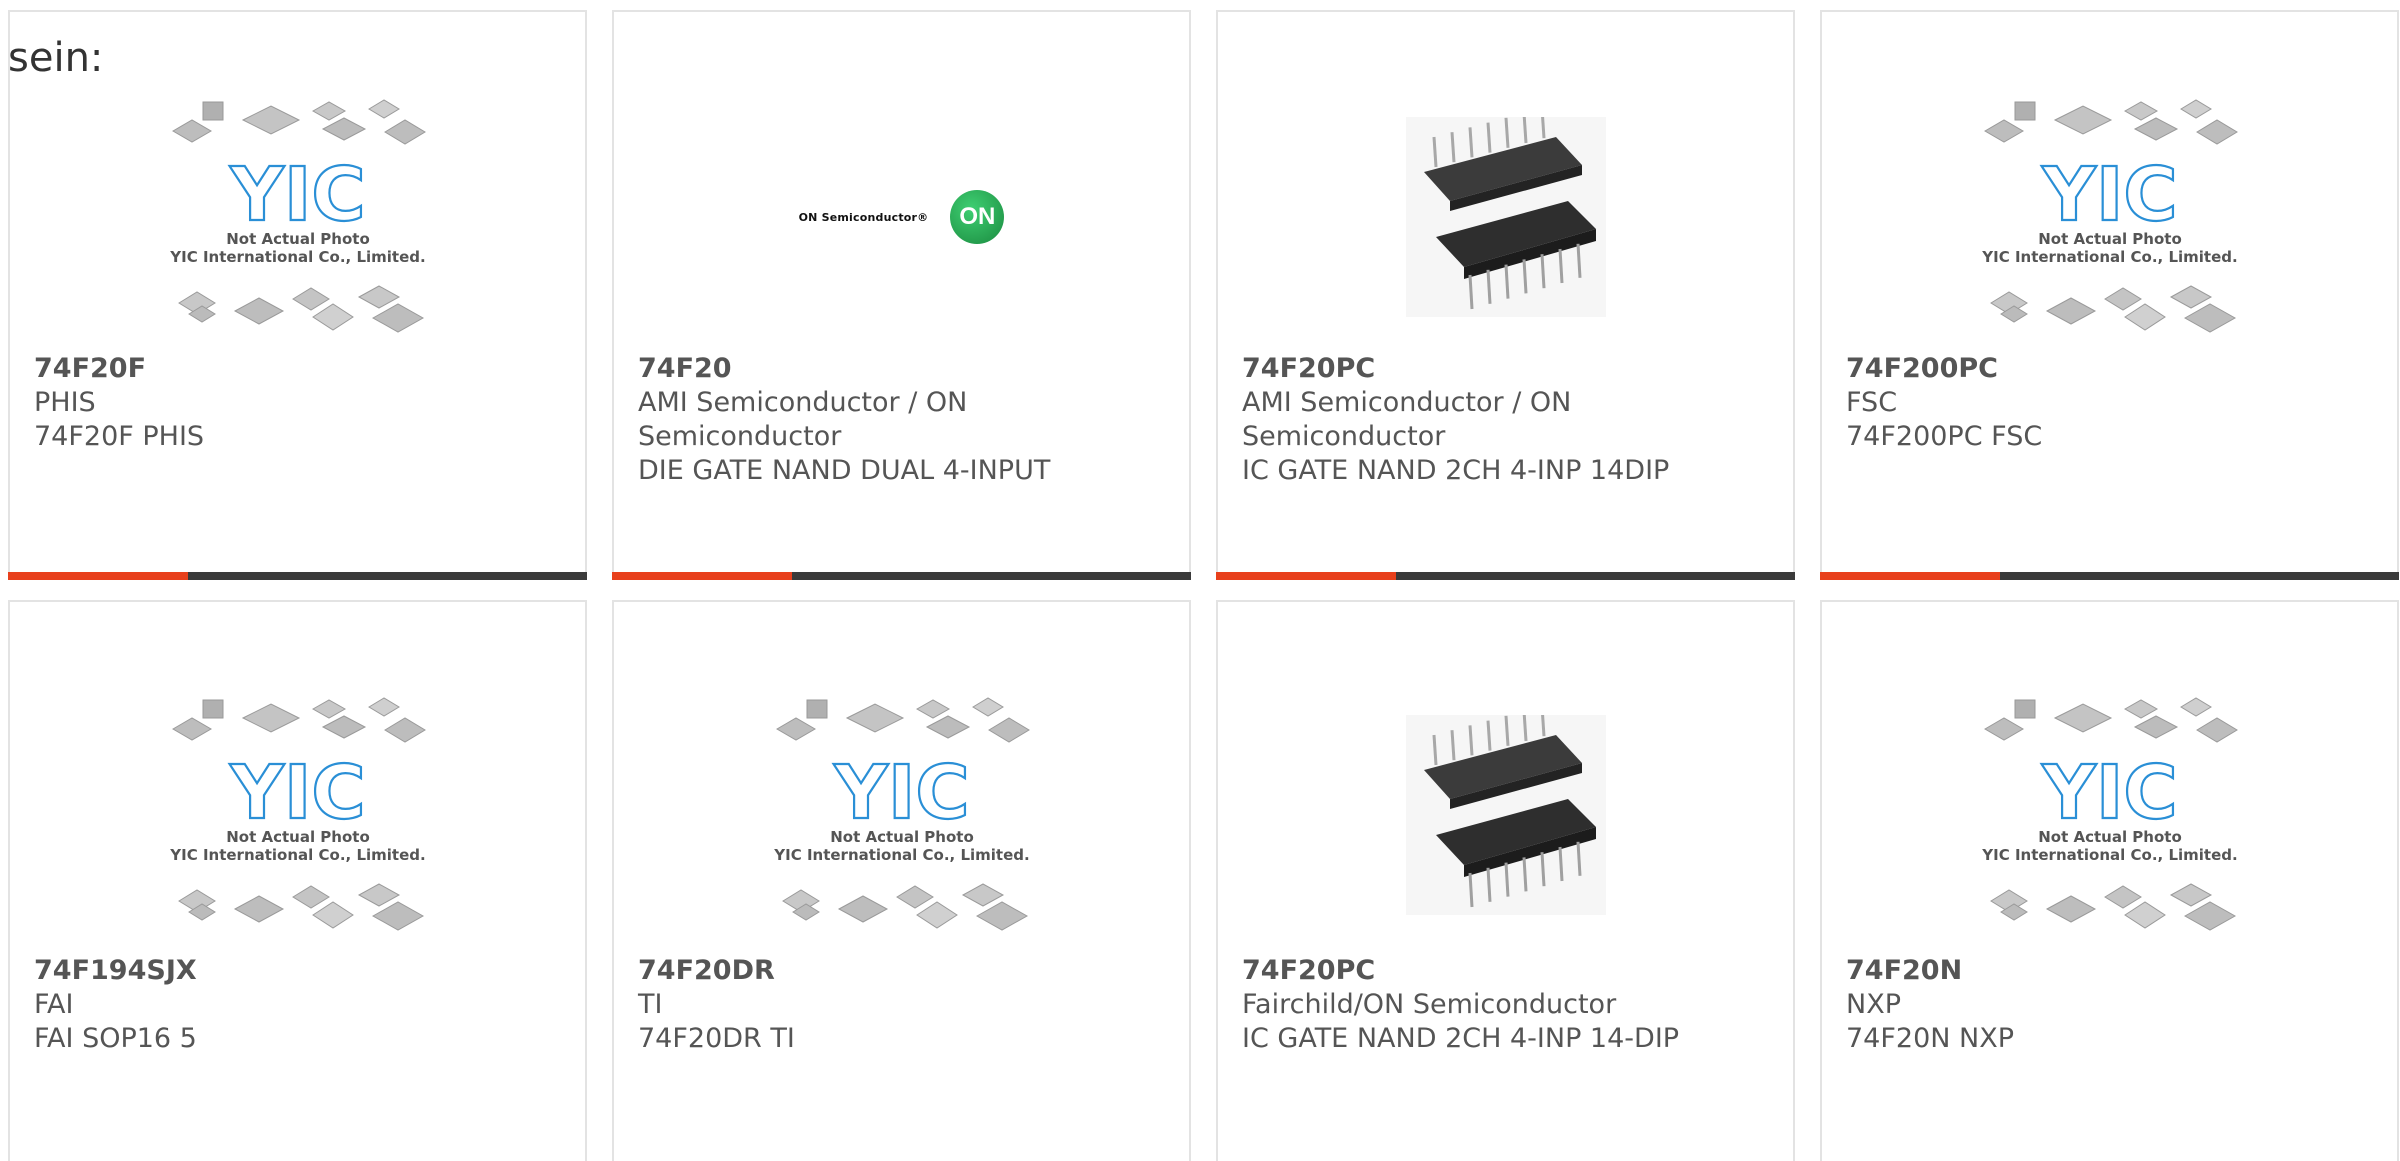 Image resolution: width=2400 pixels, height=1161 pixels. I want to click on part-number-link: 74F200PC, so click(2109, 369).